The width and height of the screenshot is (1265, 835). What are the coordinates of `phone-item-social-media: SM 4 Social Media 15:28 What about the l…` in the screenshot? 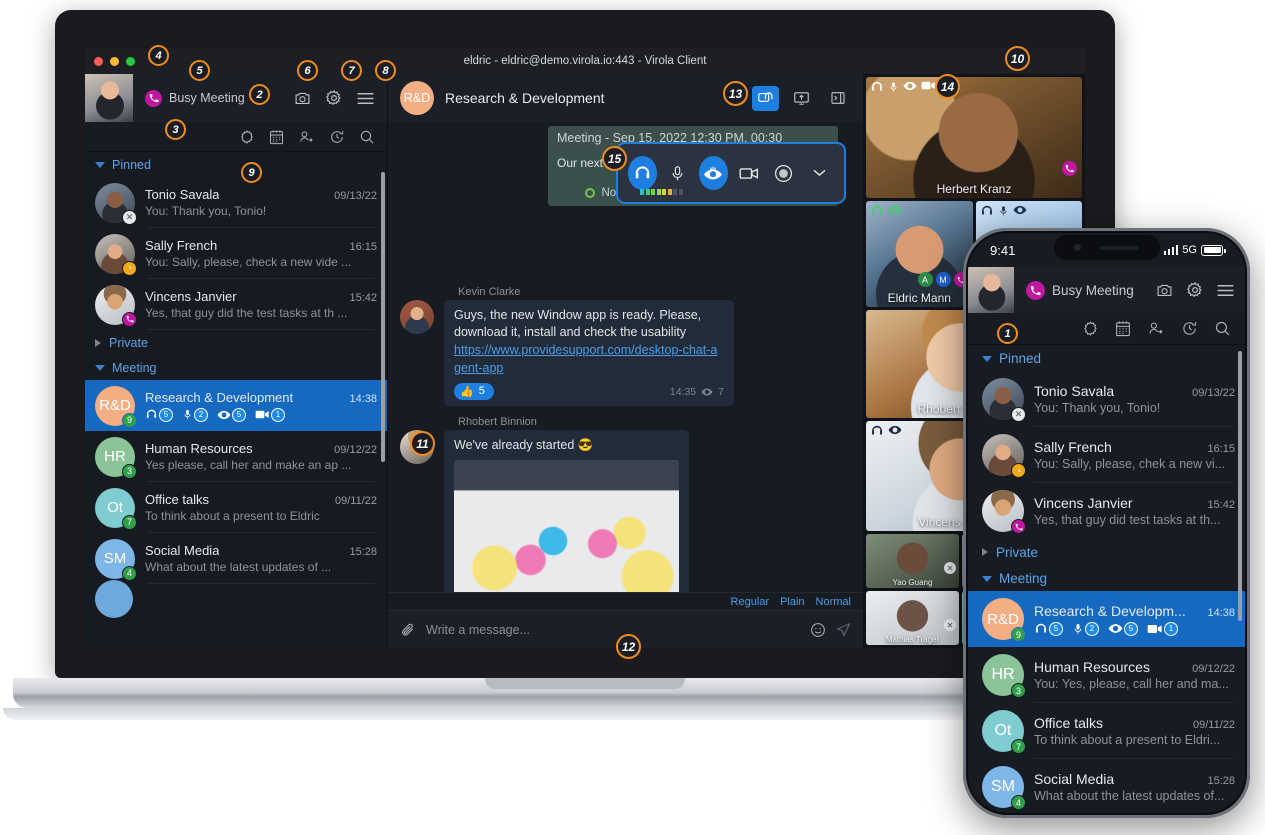 It's located at (1106, 786).